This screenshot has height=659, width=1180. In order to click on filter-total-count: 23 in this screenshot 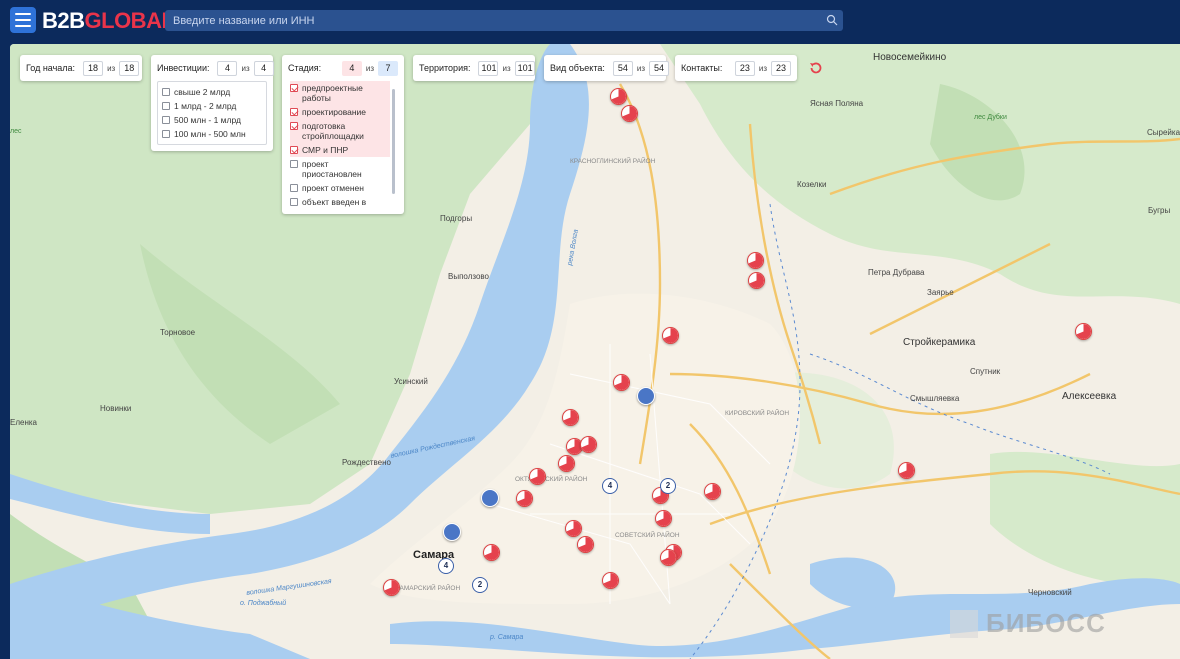, I will do `click(781, 68)`.